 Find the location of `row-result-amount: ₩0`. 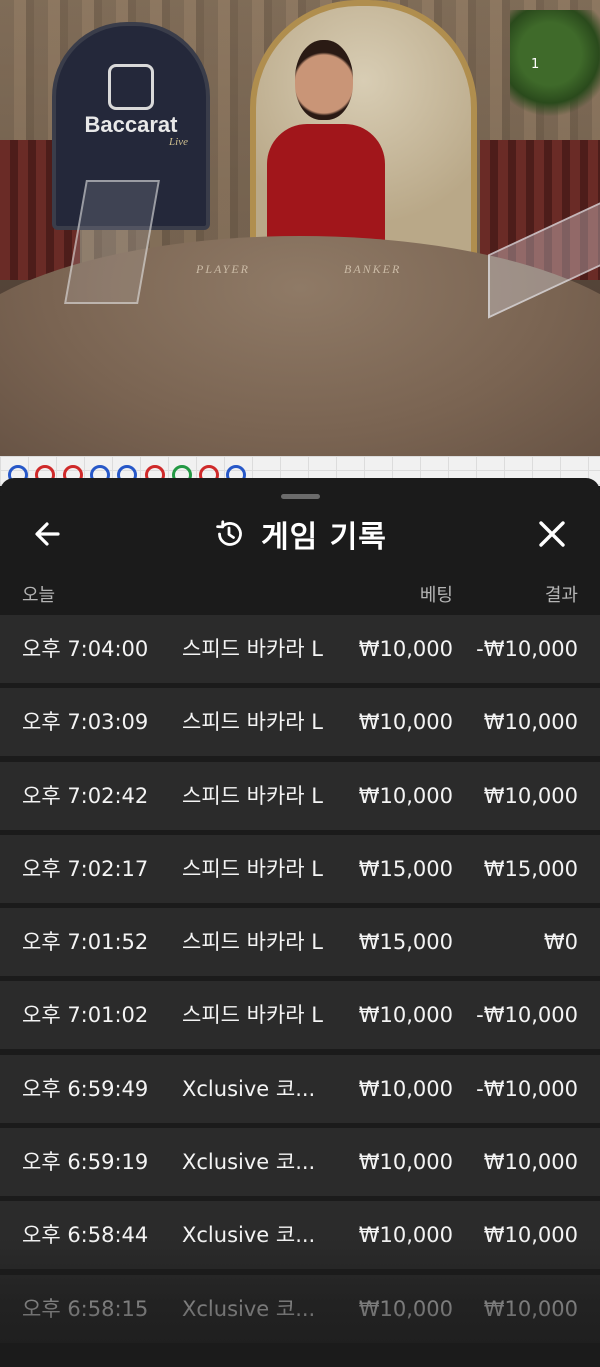

row-result-amount: ₩0 is located at coordinates (560, 942).